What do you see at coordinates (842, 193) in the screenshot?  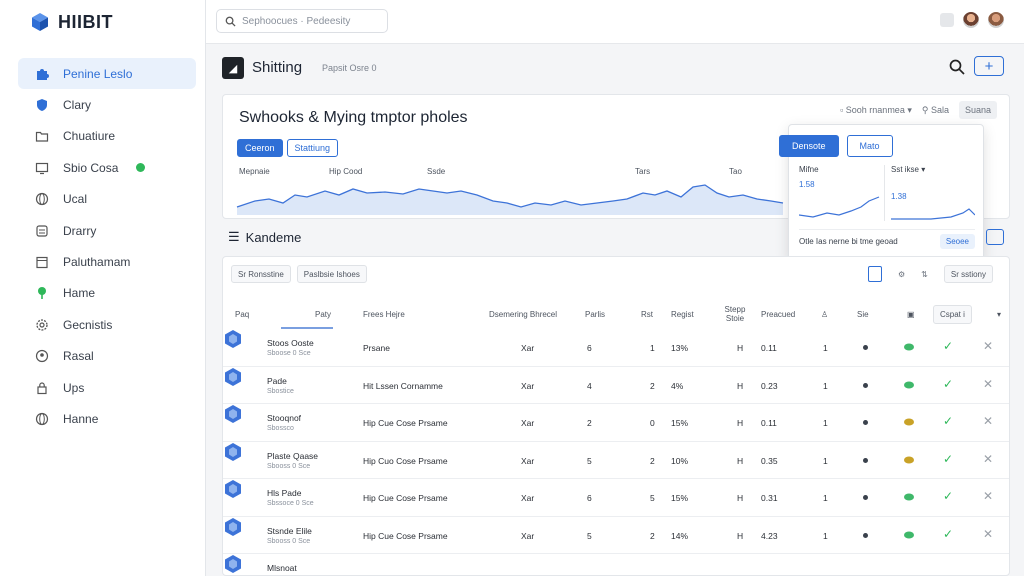 I see `popover-left-panel: Mifne 1.58` at bounding box center [842, 193].